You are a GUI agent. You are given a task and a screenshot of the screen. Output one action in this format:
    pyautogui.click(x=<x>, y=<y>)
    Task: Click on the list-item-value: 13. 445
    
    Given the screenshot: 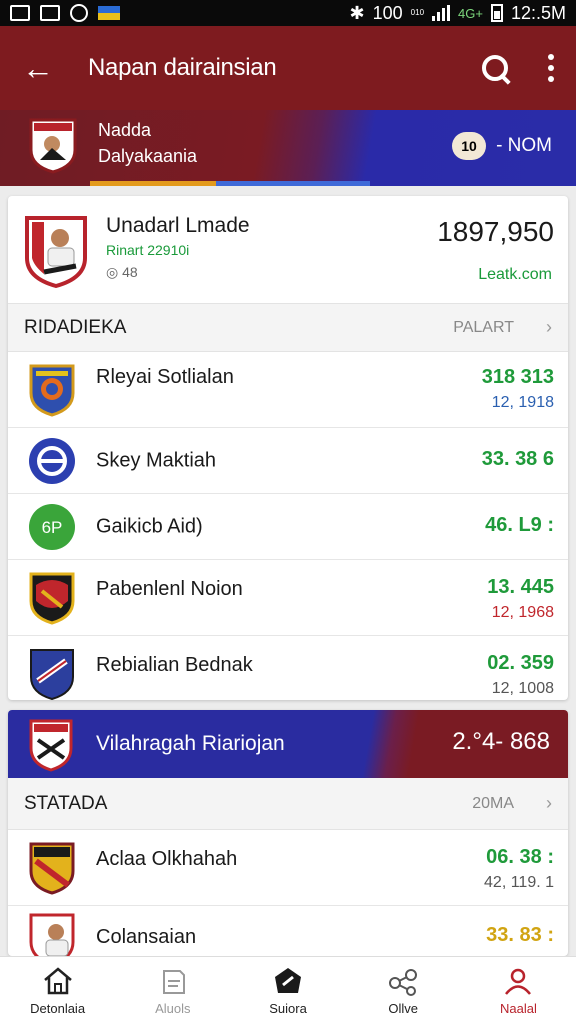 What is the action you would take?
    pyautogui.click(x=520, y=587)
    